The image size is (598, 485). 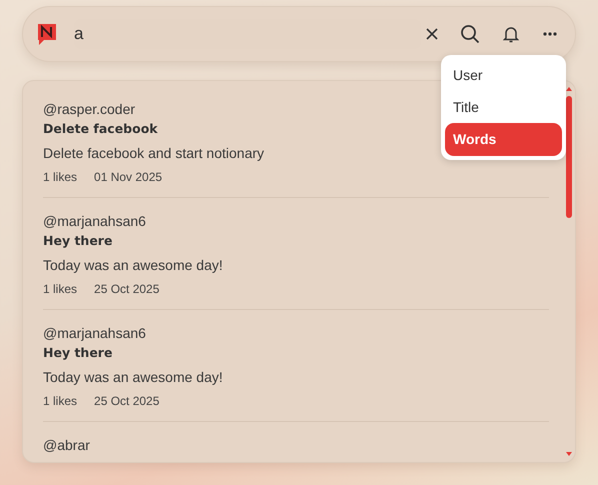 What do you see at coordinates (47, 34) in the screenshot?
I see `logo-icon` at bounding box center [47, 34].